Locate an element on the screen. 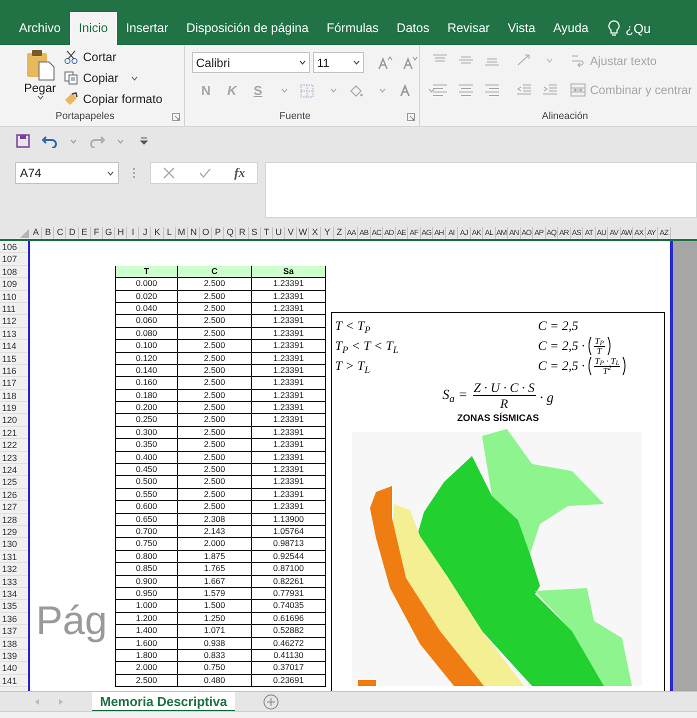  copy-button: Copiar is located at coordinates (101, 78).